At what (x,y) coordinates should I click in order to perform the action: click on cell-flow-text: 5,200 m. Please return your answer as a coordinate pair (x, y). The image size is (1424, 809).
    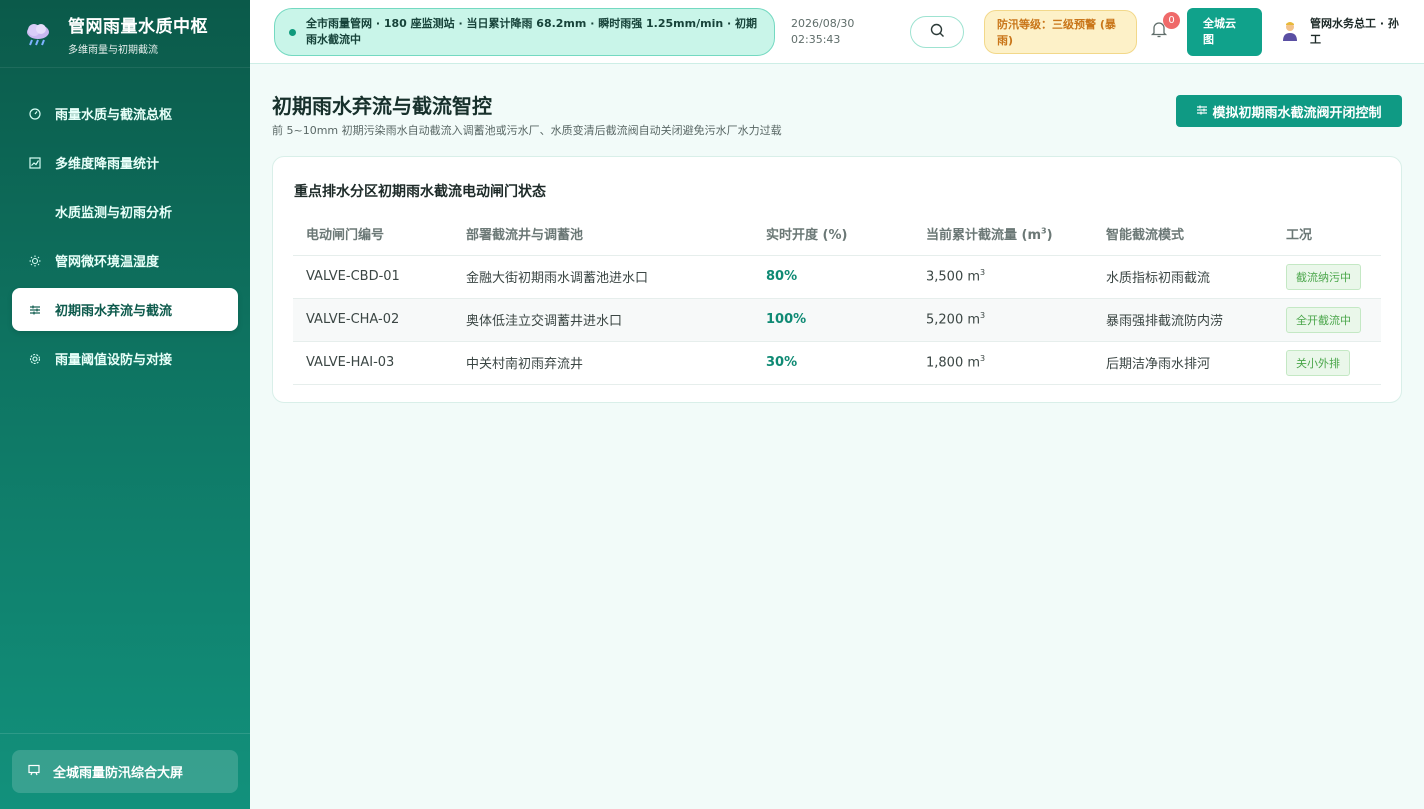
    Looking at the image, I should click on (953, 320).